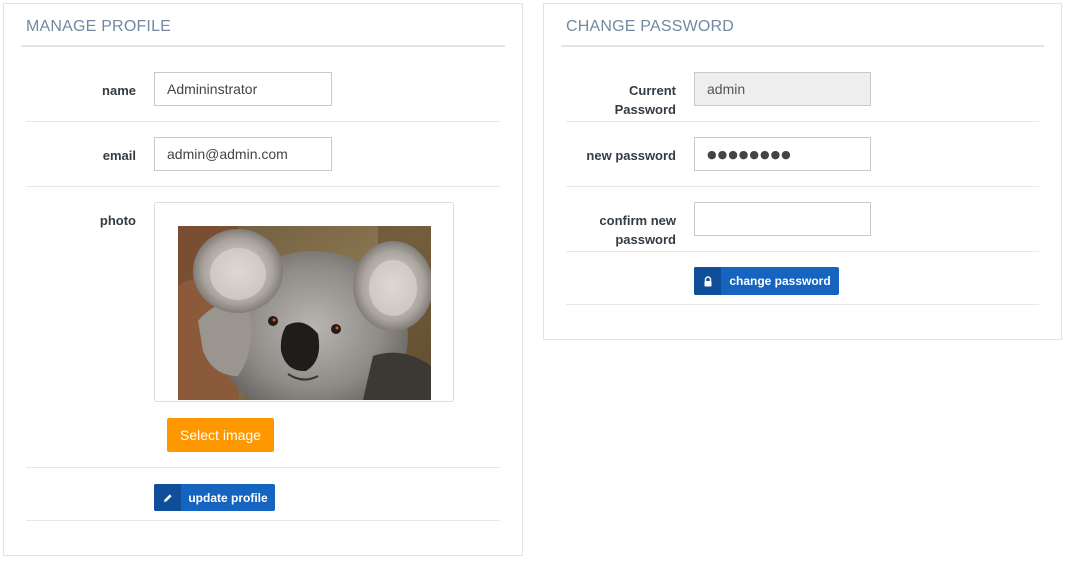 This screenshot has height=567, width=1078. I want to click on current-password-label-line2: Password, so click(645, 109).